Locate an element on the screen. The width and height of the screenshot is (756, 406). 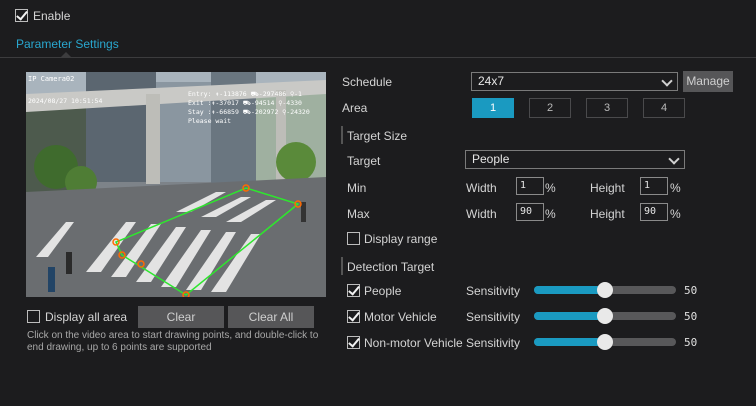
overlay-exit-text: Exit :↟-37017 ⛟-94514 ⚲-4330 is located at coordinates (245, 103).